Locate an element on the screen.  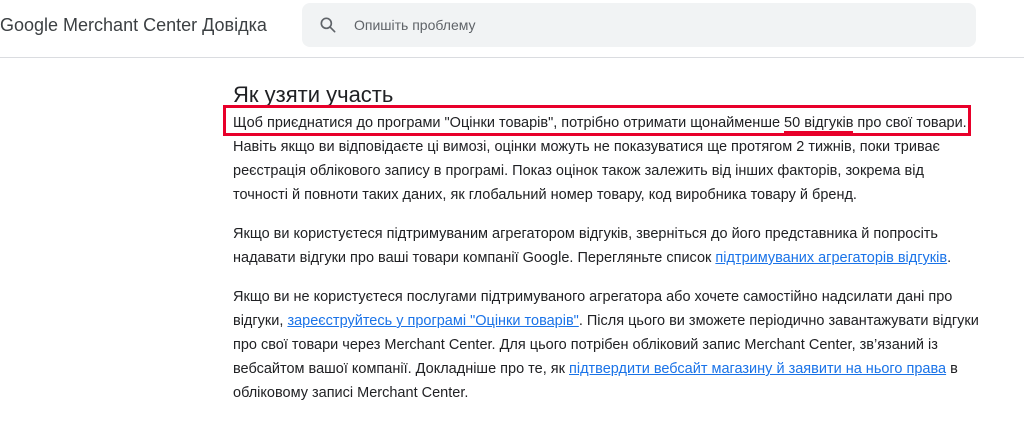
search-box is located at coordinates (639, 25).